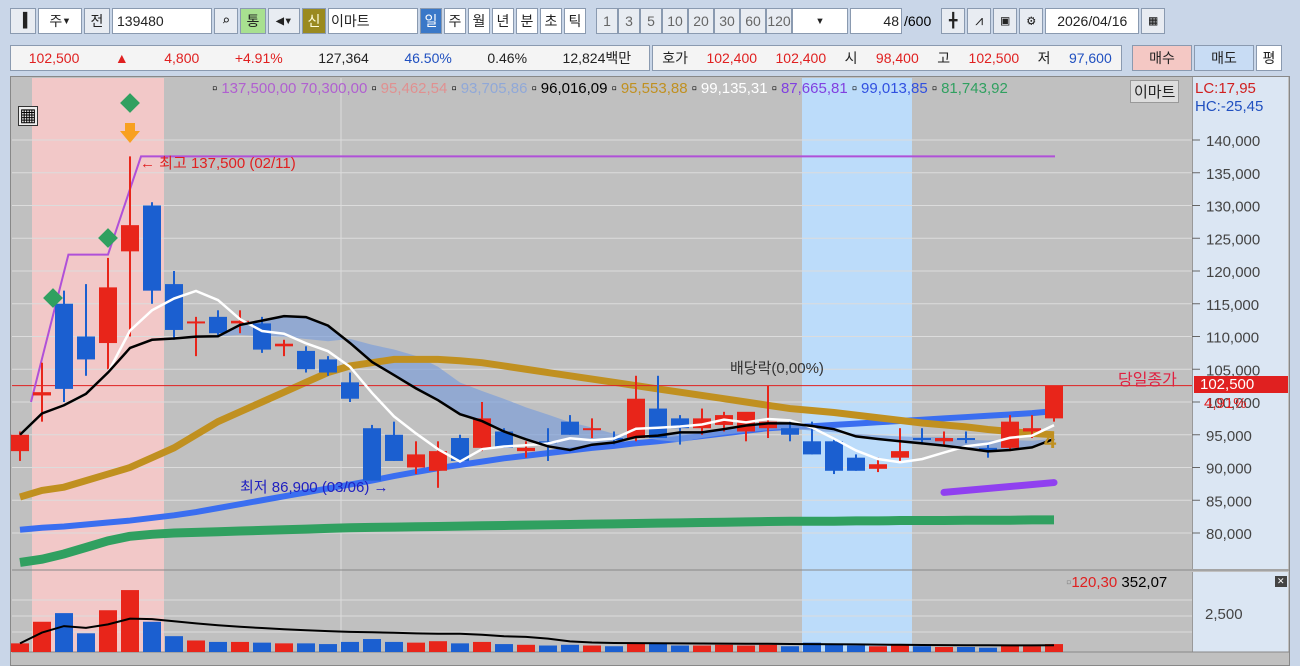 This screenshot has height=666, width=1300. Describe the element at coordinates (305, 487) in the screenshot. I see `period-low-text: 최저 86,900 (03/06)` at that location.